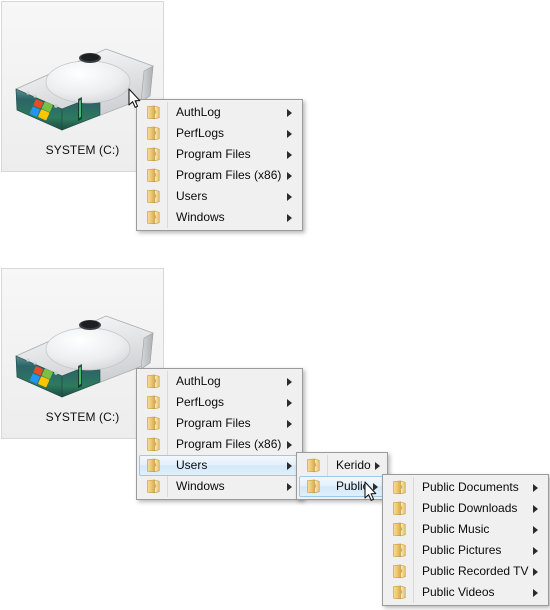 The width and height of the screenshot is (550, 610). I want to click on menu-item: Public Documents, so click(465, 487).